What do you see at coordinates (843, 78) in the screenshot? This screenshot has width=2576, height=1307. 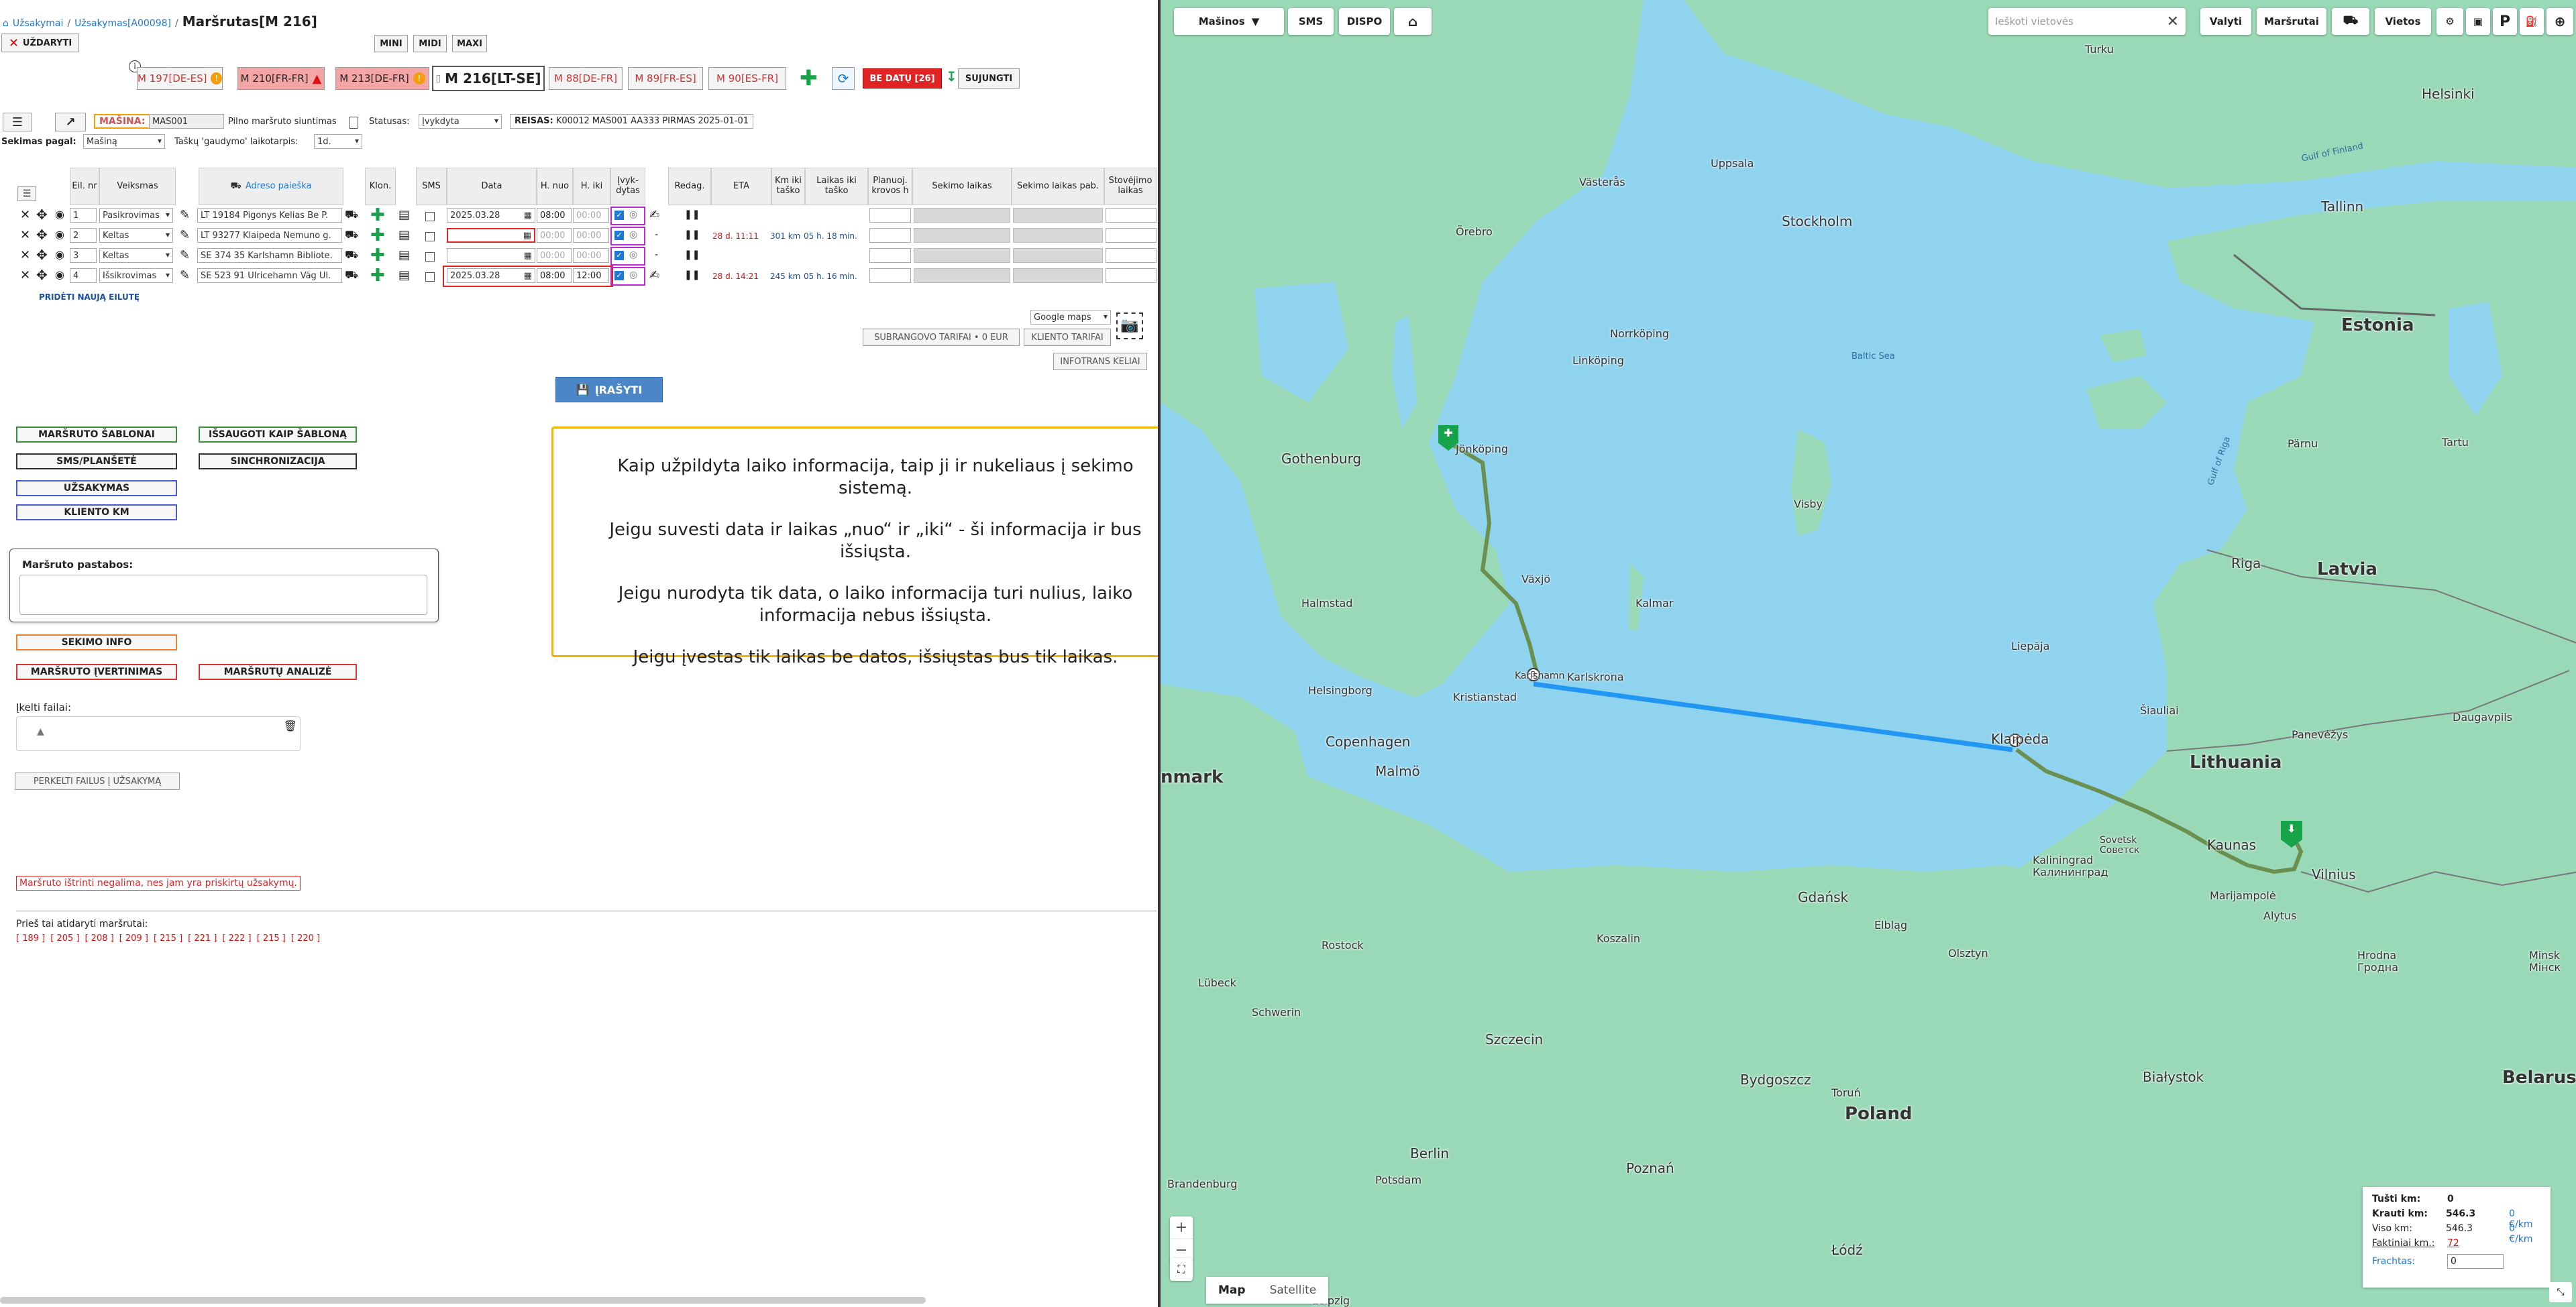 I see `refresh-icon: ⟳` at bounding box center [843, 78].